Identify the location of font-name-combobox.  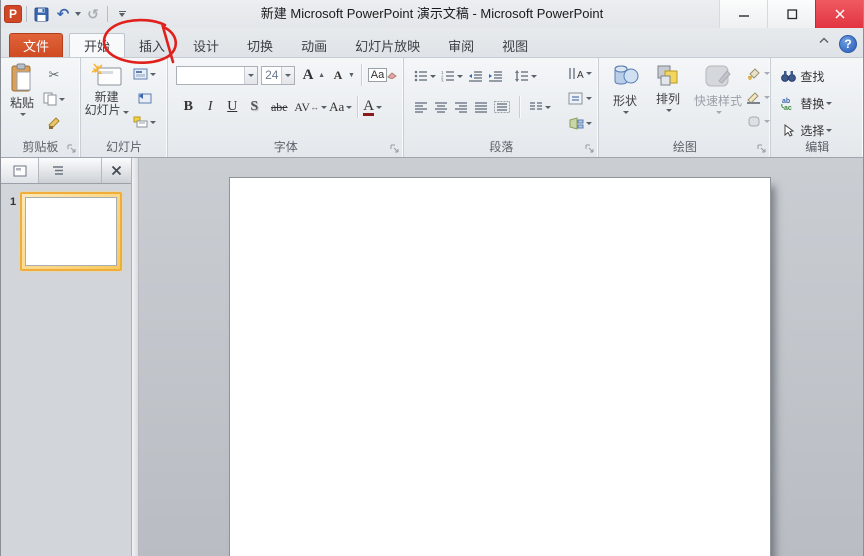
(217, 75).